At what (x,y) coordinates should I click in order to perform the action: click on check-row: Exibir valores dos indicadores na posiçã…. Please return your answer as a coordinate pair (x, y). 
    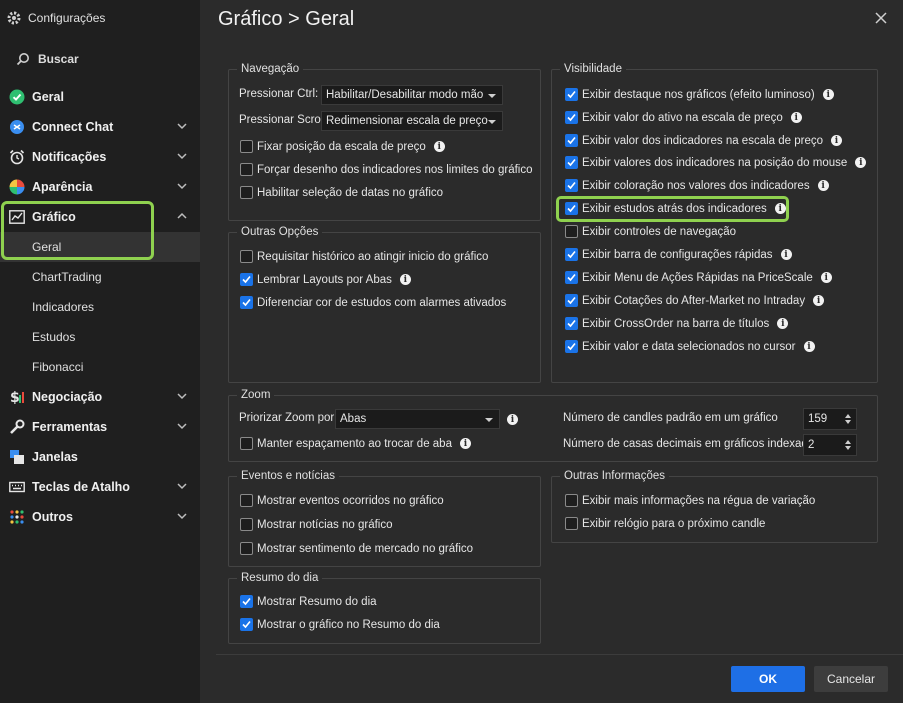
    Looking at the image, I should click on (716, 162).